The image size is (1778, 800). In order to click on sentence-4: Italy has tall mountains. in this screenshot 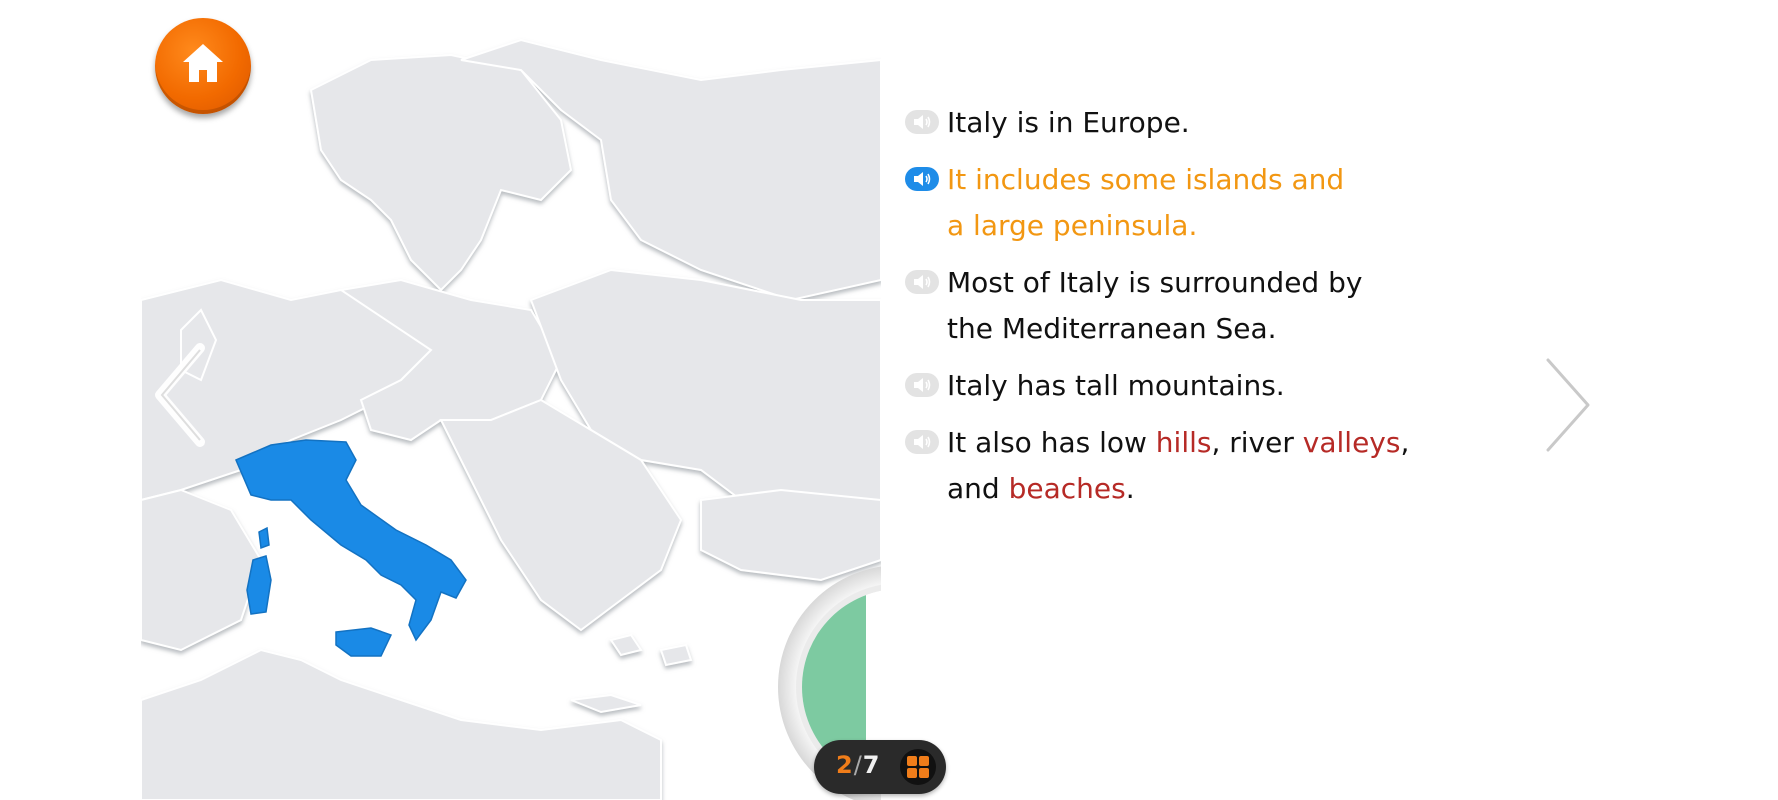, I will do `click(1185, 386)`.